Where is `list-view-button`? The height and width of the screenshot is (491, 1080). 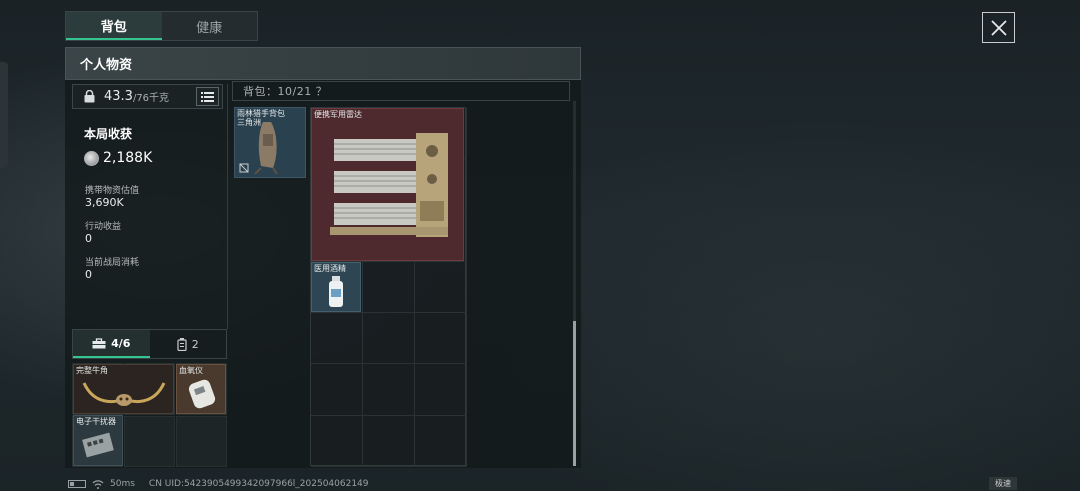
list-view-button is located at coordinates (207, 96).